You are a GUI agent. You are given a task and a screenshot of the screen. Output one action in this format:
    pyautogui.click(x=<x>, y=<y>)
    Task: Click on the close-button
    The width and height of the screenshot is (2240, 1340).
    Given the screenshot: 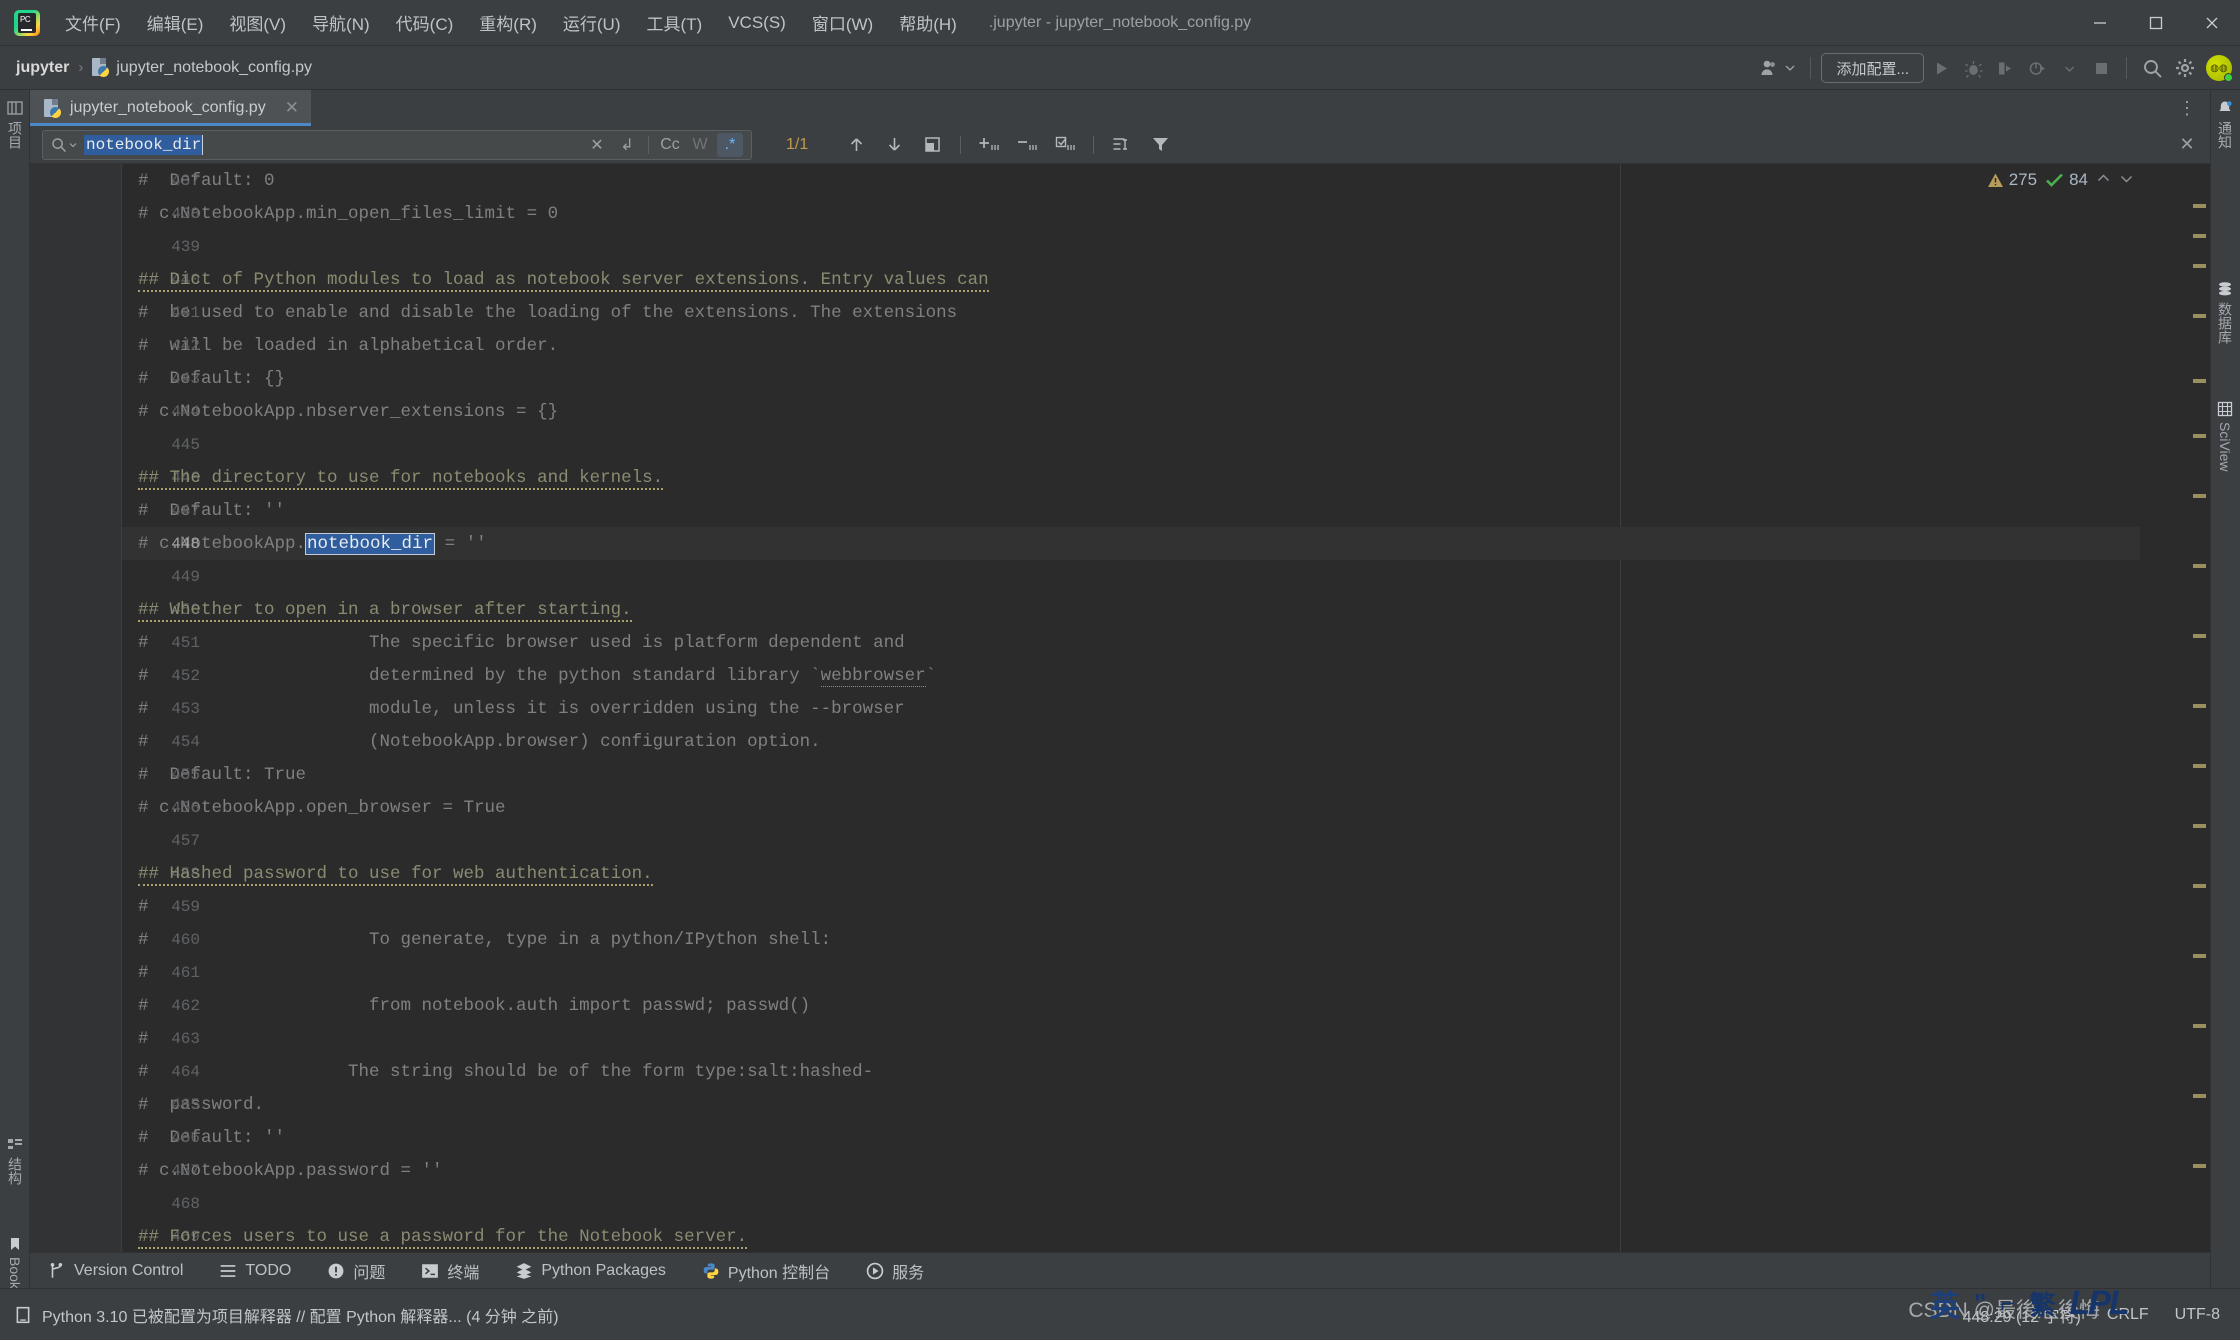 What is the action you would take?
    pyautogui.click(x=2212, y=23)
    